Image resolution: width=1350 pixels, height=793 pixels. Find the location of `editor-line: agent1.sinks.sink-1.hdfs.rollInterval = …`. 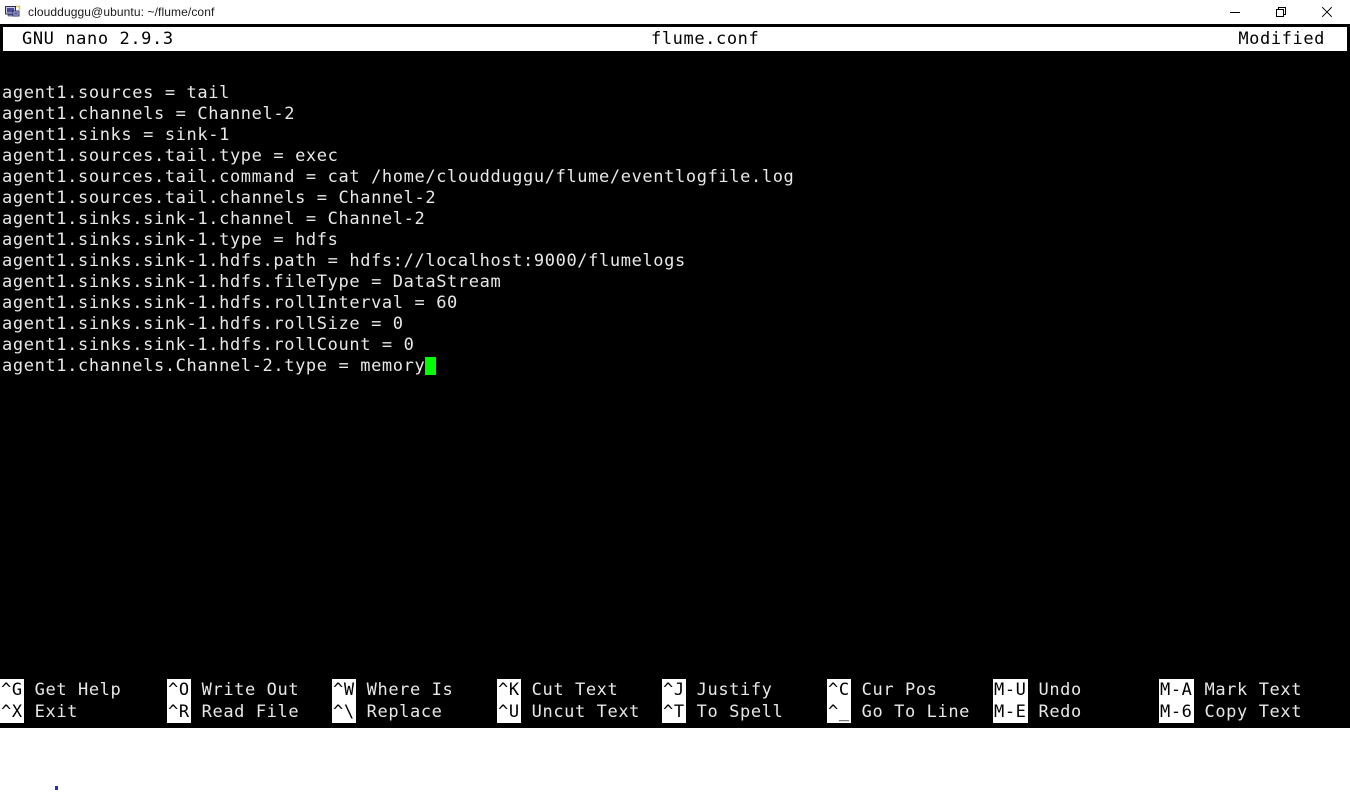

editor-line: agent1.sinks.sink-1.hdfs.rollInterval = … is located at coordinates (675, 303).